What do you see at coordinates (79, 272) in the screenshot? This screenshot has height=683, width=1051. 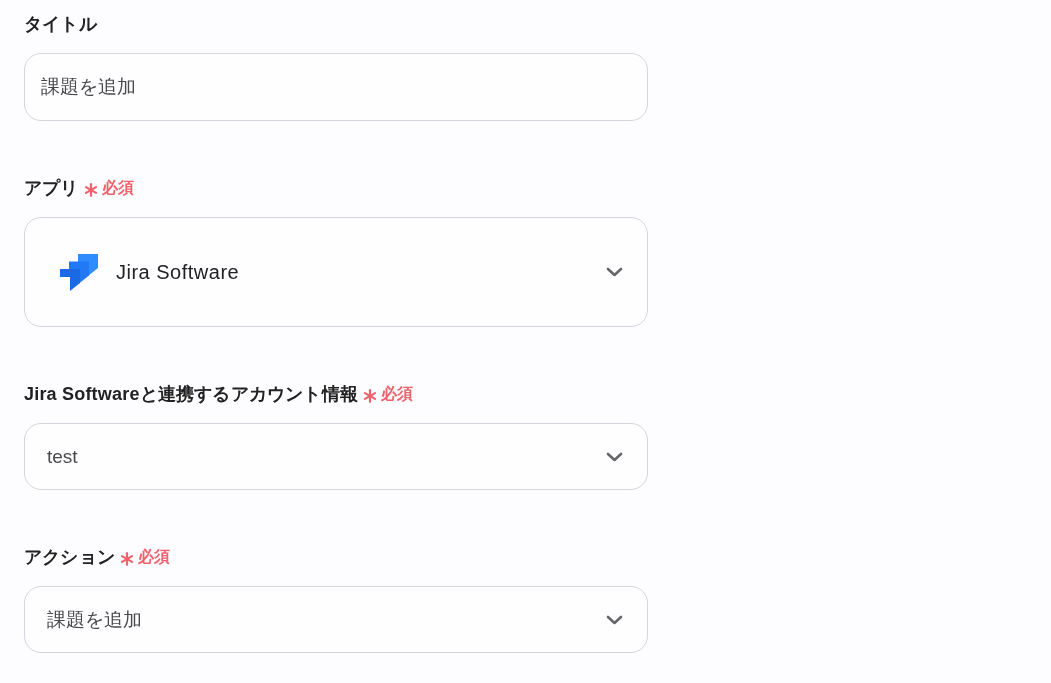 I see `app-logo-icon` at bounding box center [79, 272].